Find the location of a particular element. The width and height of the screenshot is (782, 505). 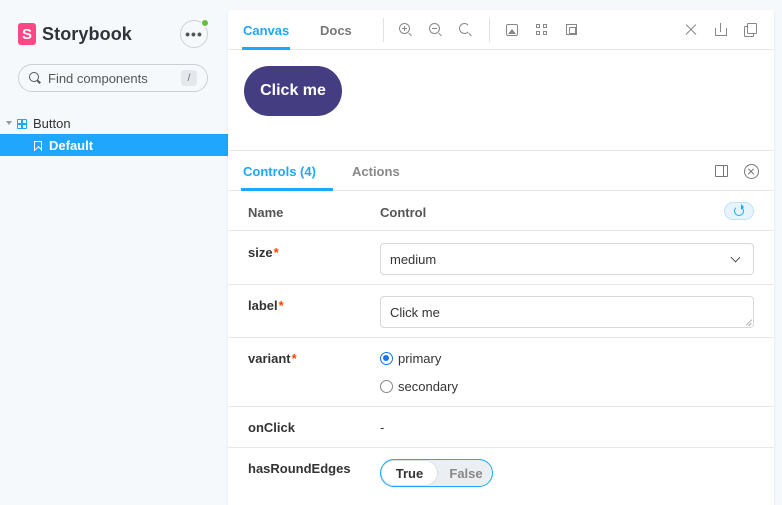

notification-dot is located at coordinates (205, 23).